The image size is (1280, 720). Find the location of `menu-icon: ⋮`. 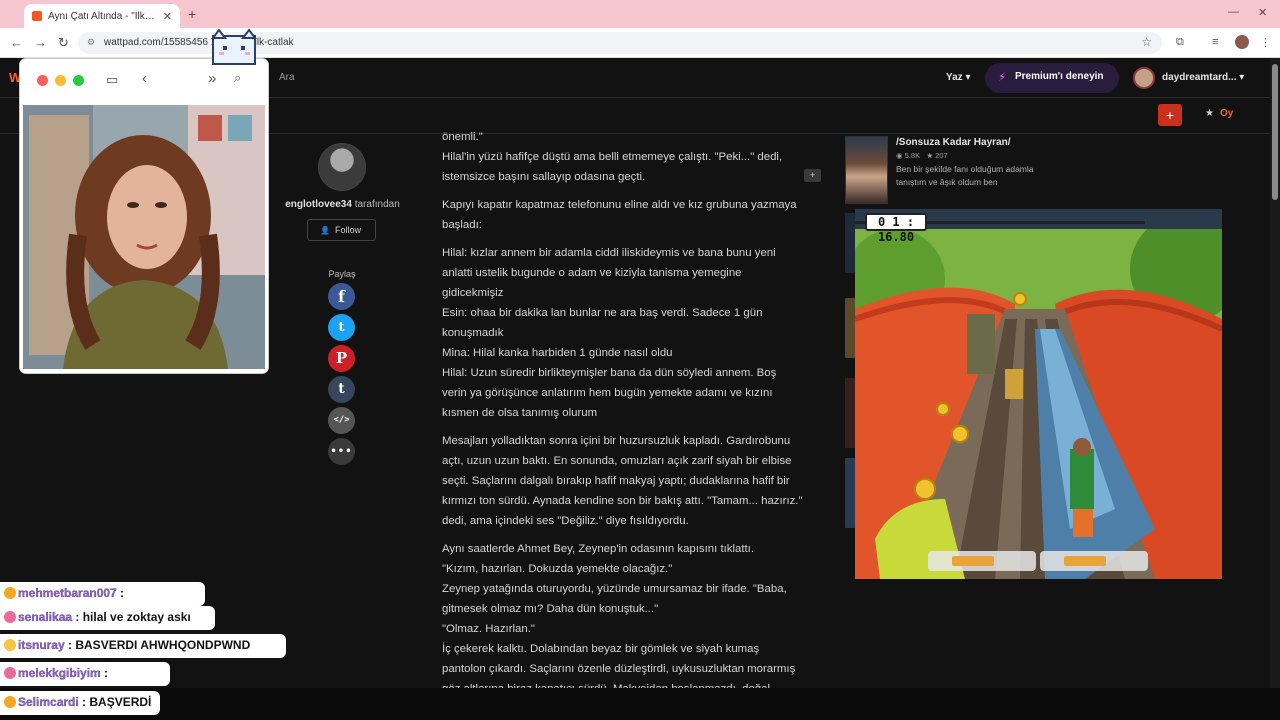

menu-icon: ⋮ is located at coordinates (1265, 42).